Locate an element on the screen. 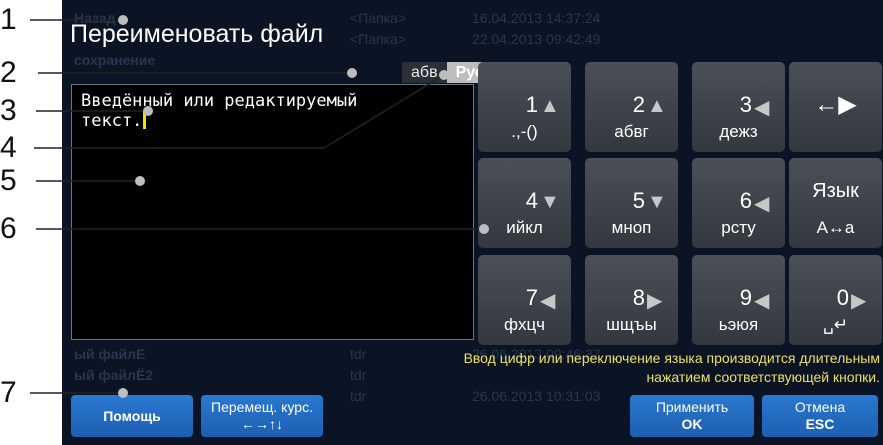 The image size is (883, 445). callout-5: 5 is located at coordinates (8, 180).